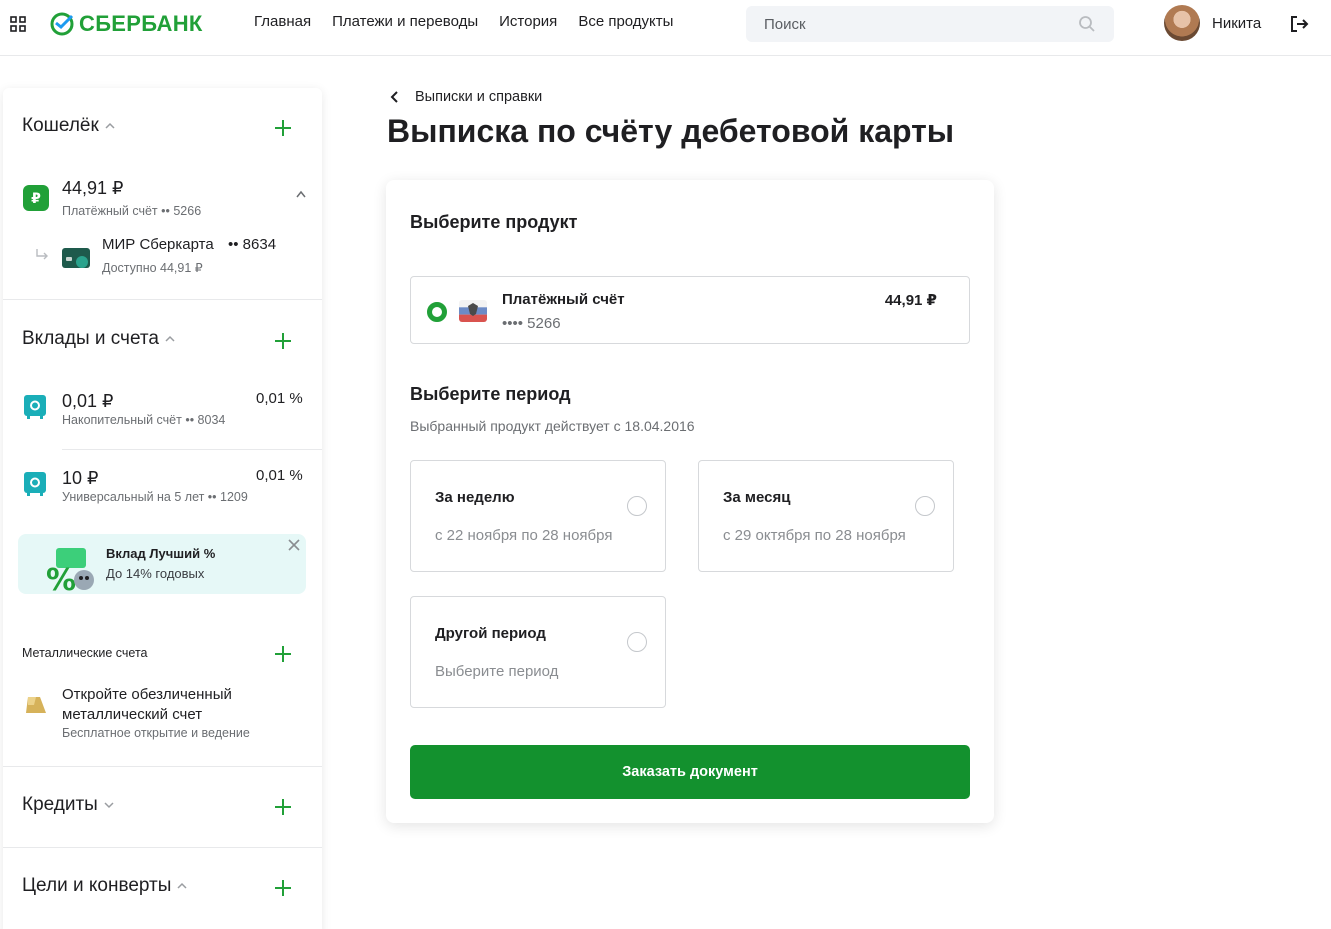 The image size is (1331, 929). What do you see at coordinates (18, 24) in the screenshot?
I see `apps-grid-icon` at bounding box center [18, 24].